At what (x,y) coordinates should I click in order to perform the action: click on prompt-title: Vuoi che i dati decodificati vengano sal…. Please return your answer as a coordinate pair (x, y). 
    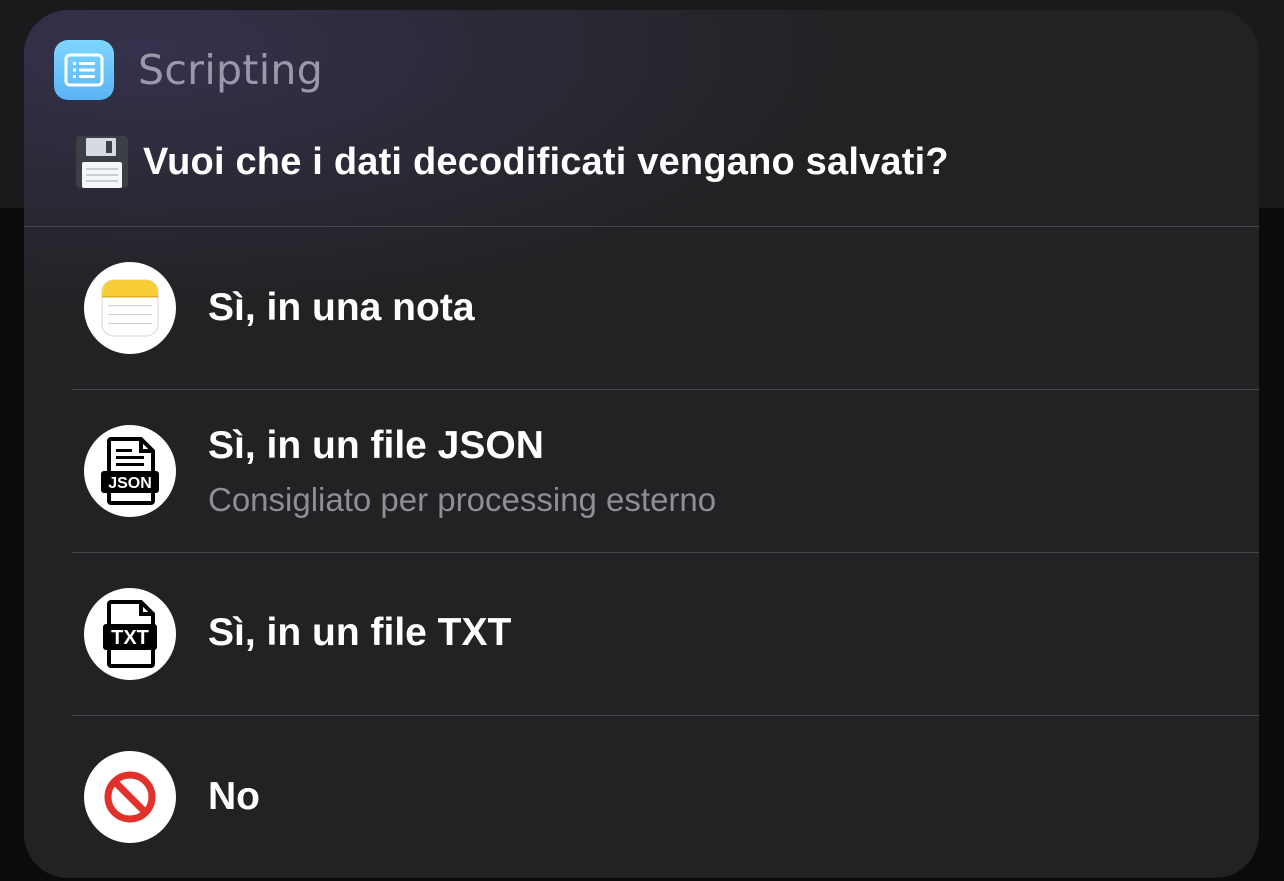
    Looking at the image, I should click on (546, 162).